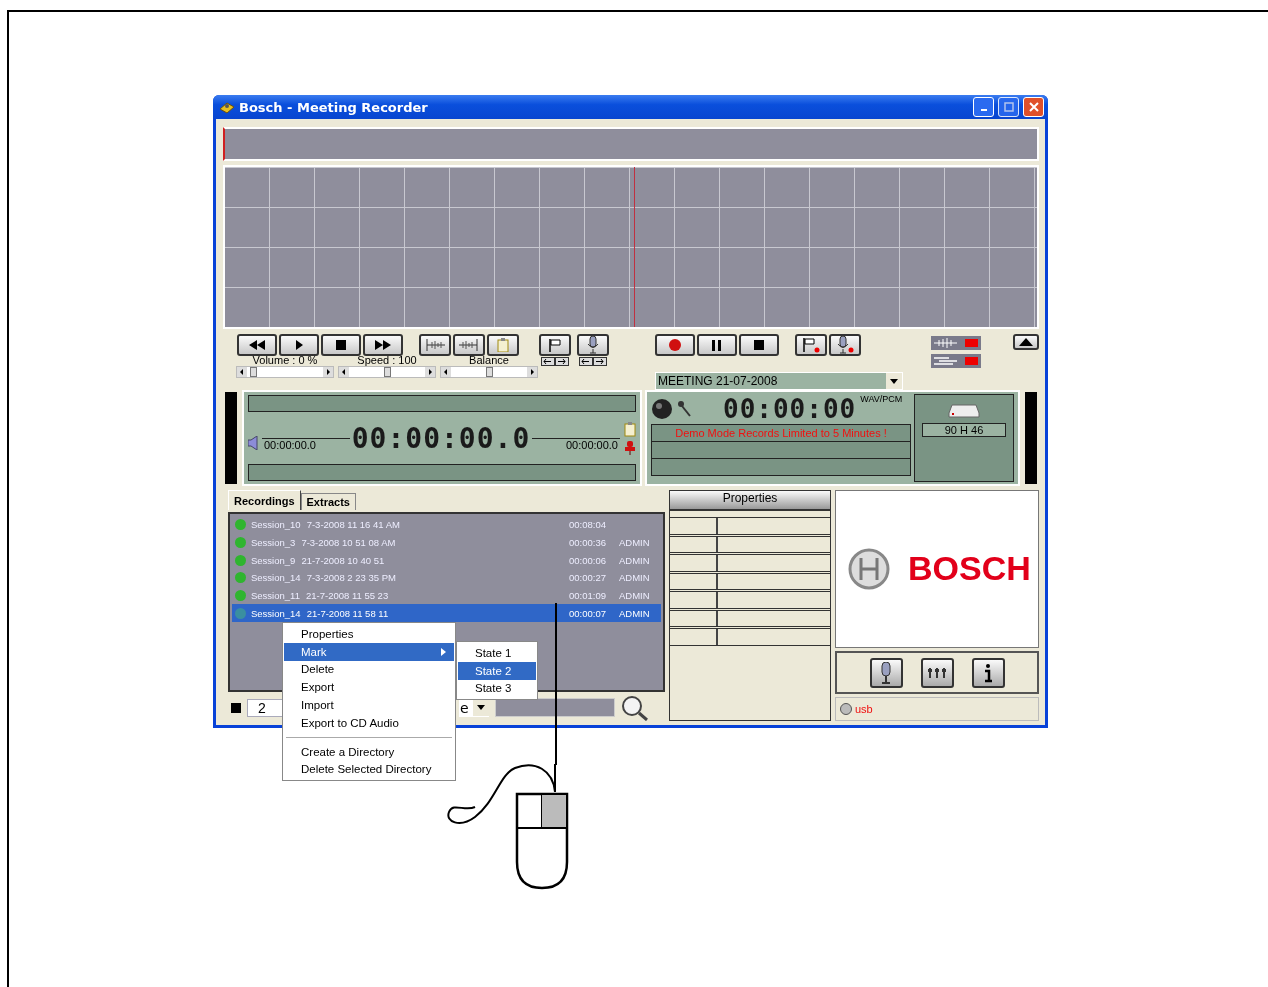 The height and width of the screenshot is (987, 1268). What do you see at coordinates (446, 613) in the screenshot?
I see `recording-row: Session_14 21-7-2008 11 58 11 00:00:07 ADMIN` at bounding box center [446, 613].